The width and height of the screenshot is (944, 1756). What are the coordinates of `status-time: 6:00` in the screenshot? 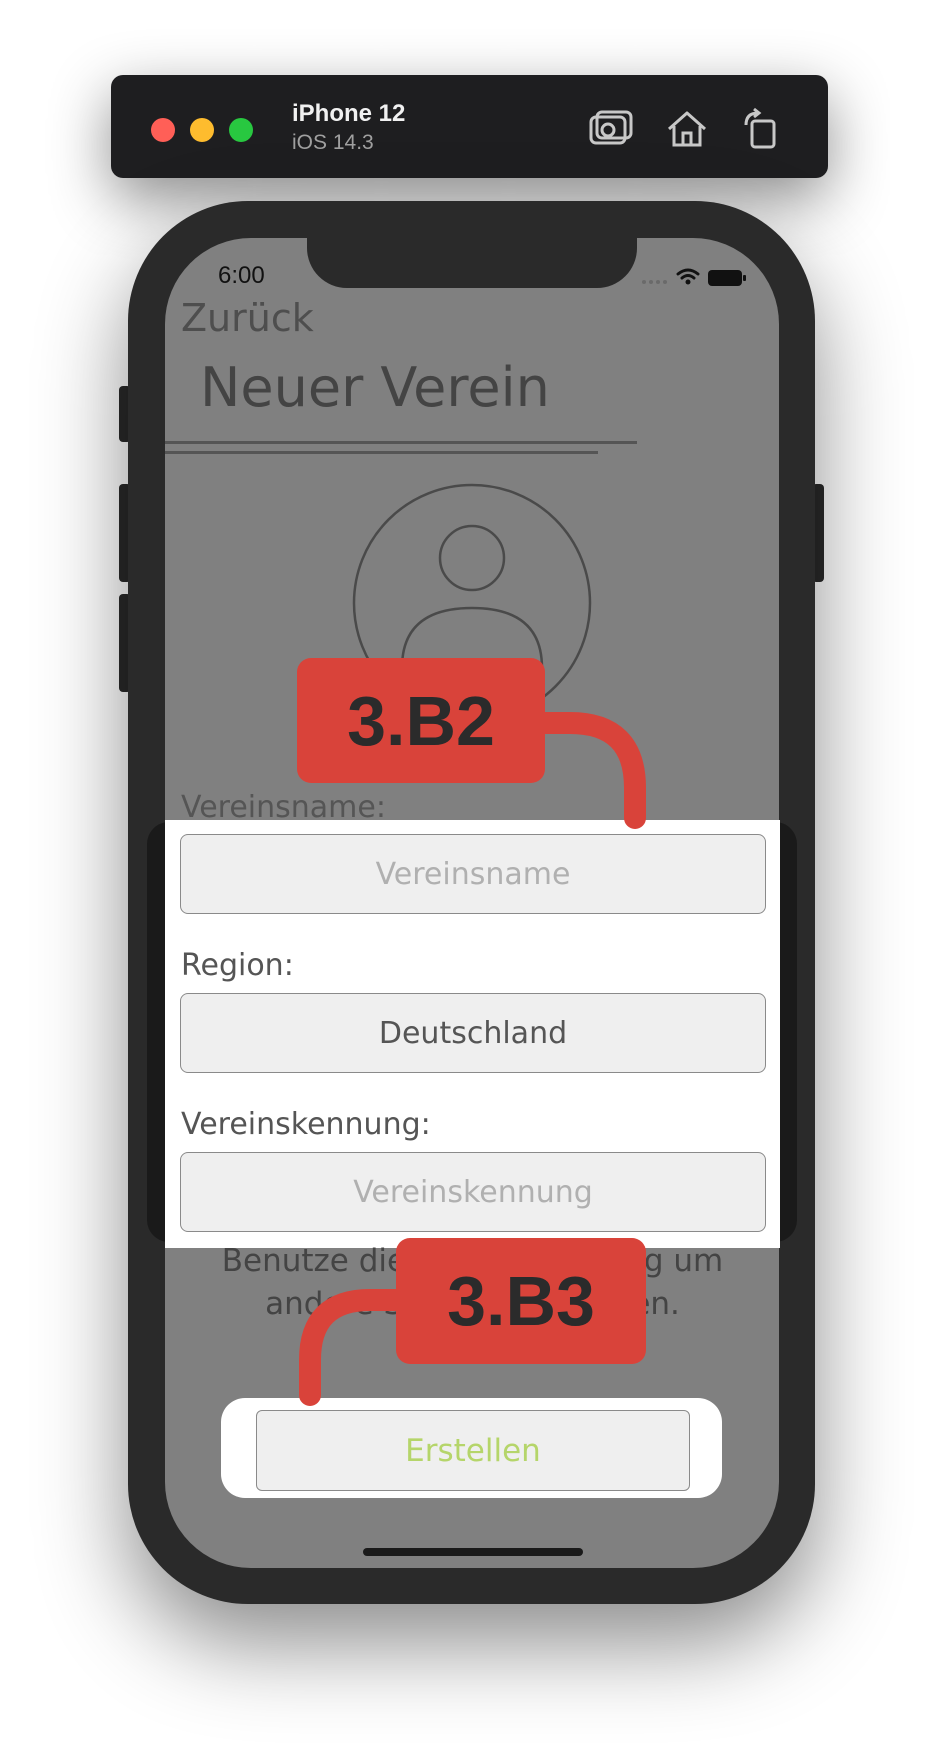 It's located at (241, 275).